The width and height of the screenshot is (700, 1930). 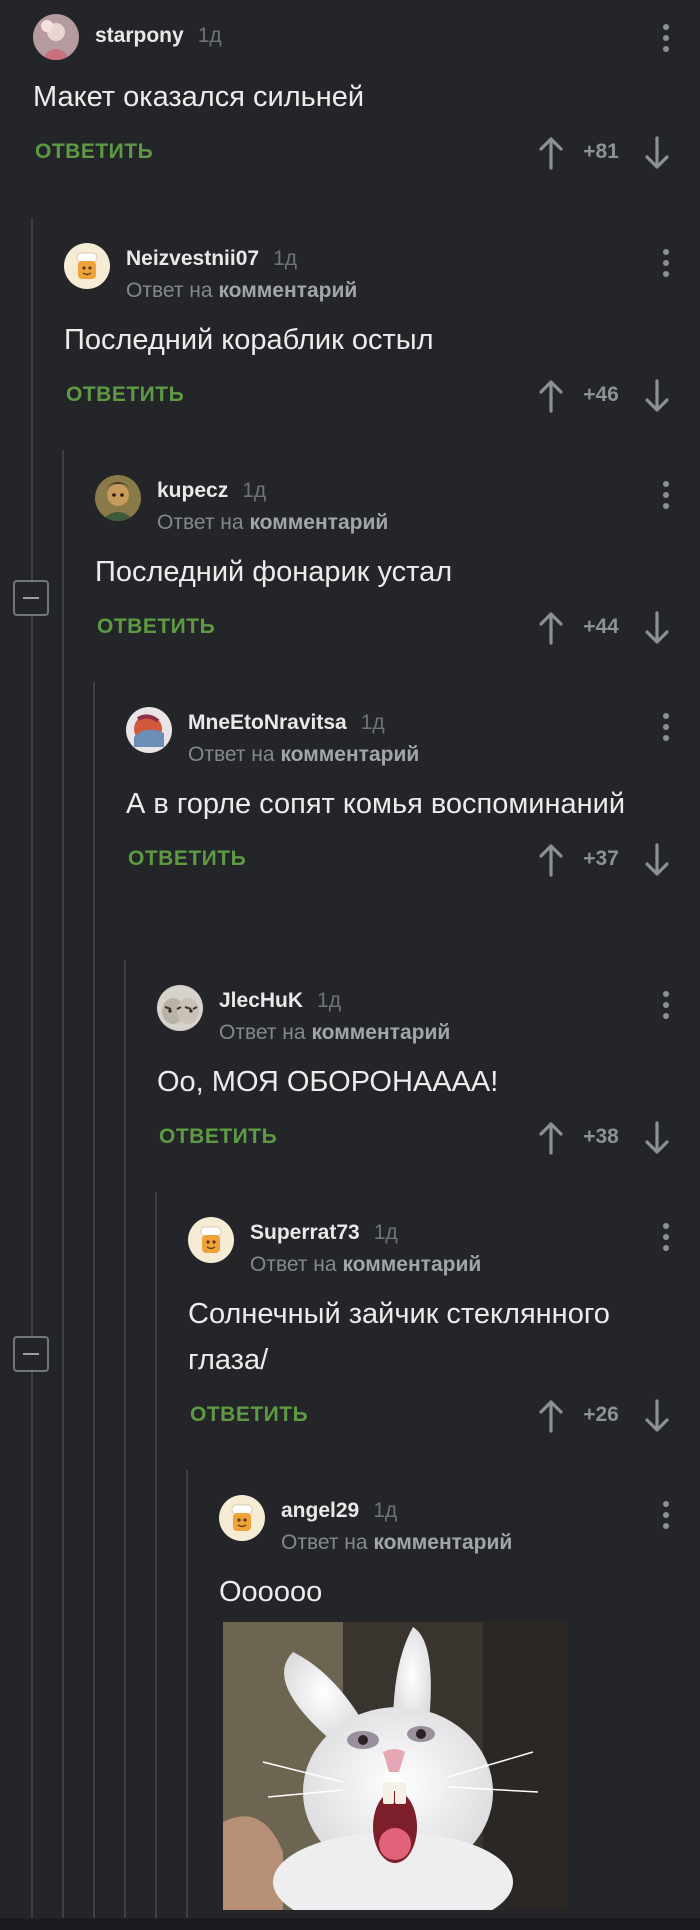 What do you see at coordinates (397, 505) in the screenshot?
I see `comment-header: kupecz 1д Ответ на комментарий` at bounding box center [397, 505].